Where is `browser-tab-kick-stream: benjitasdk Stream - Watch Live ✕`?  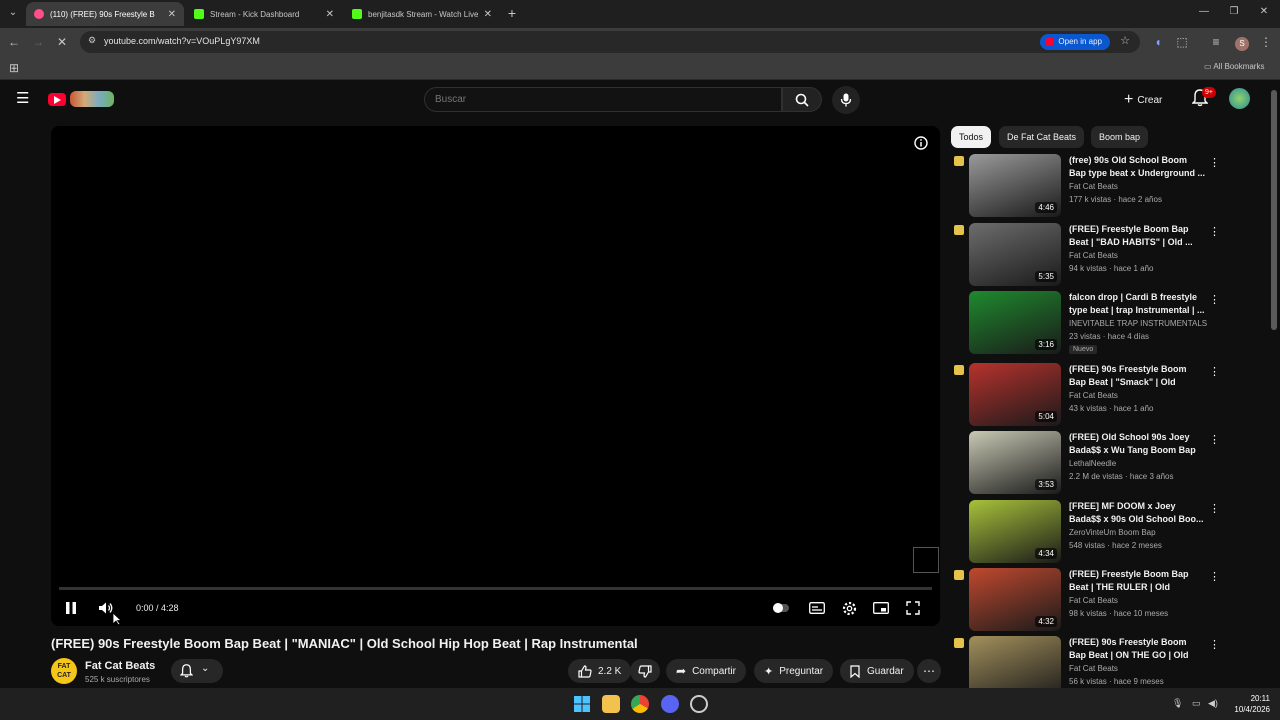
browser-tab-kick-stream: benjitasdk Stream - Watch Live ✕ is located at coordinates (422, 14).